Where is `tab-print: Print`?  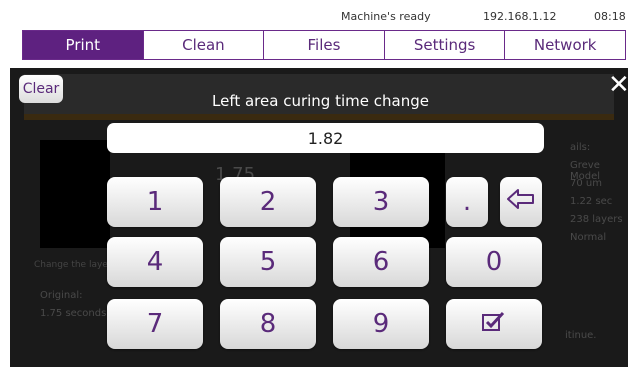 tab-print: Print is located at coordinates (83, 45).